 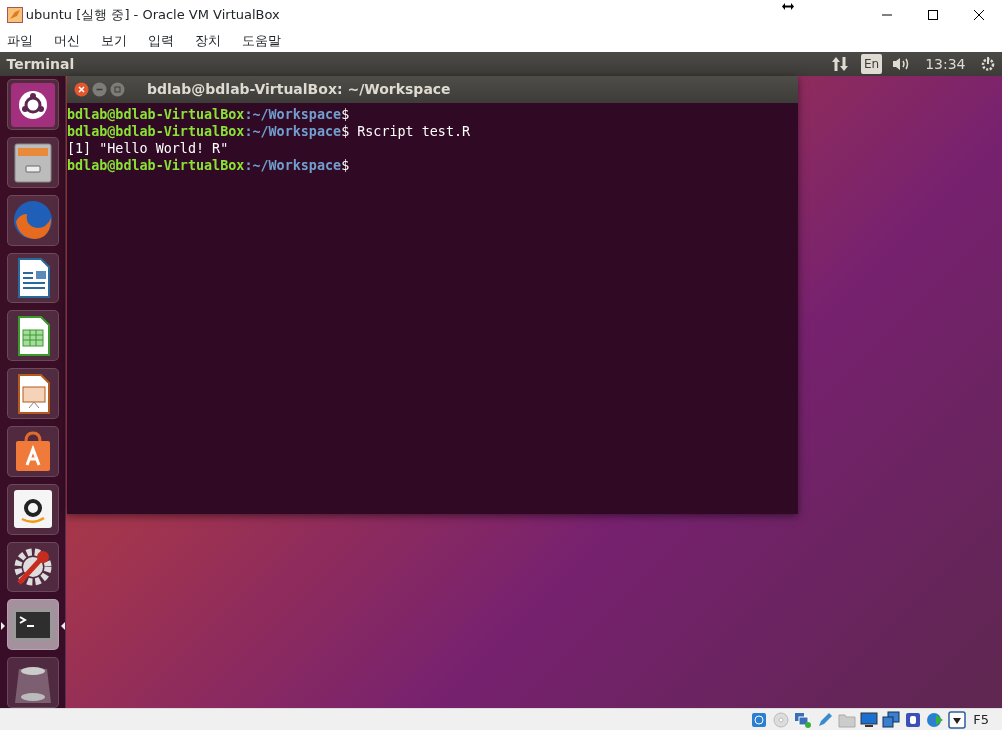 I want to click on pen-icon, so click(x=825, y=719).